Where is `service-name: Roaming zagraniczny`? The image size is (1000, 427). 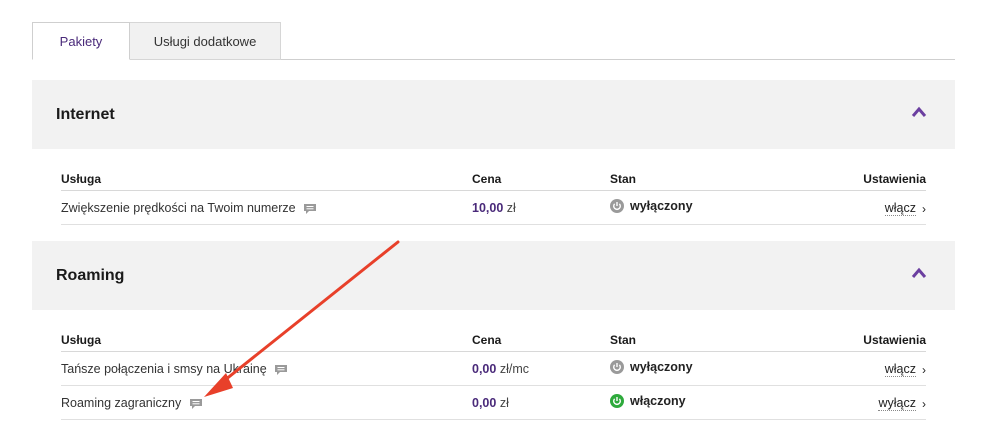
service-name: Roaming zagraniczny is located at coordinates (121, 403).